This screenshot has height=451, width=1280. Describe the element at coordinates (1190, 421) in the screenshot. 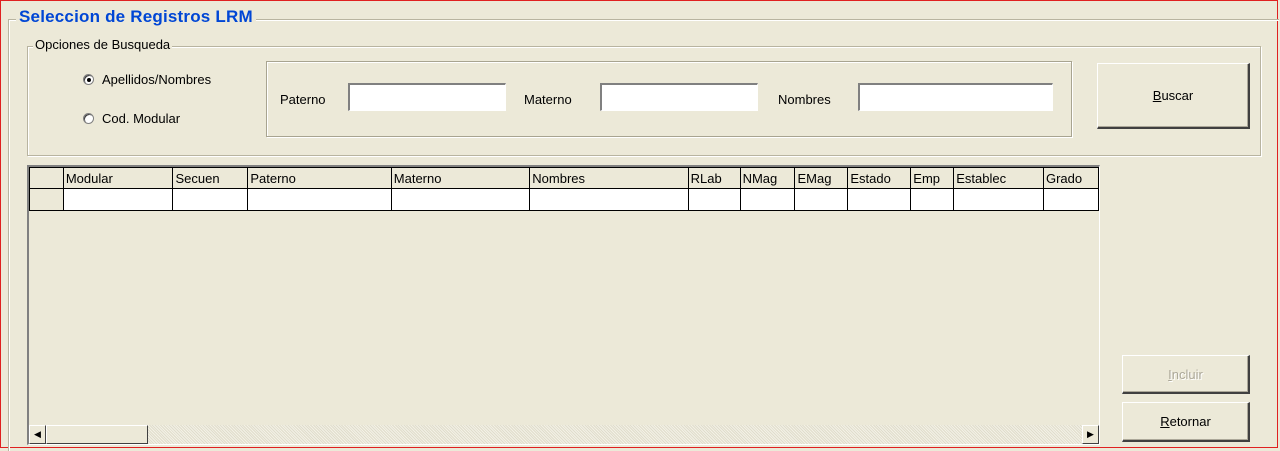

I see `retornar-label: etornar` at that location.